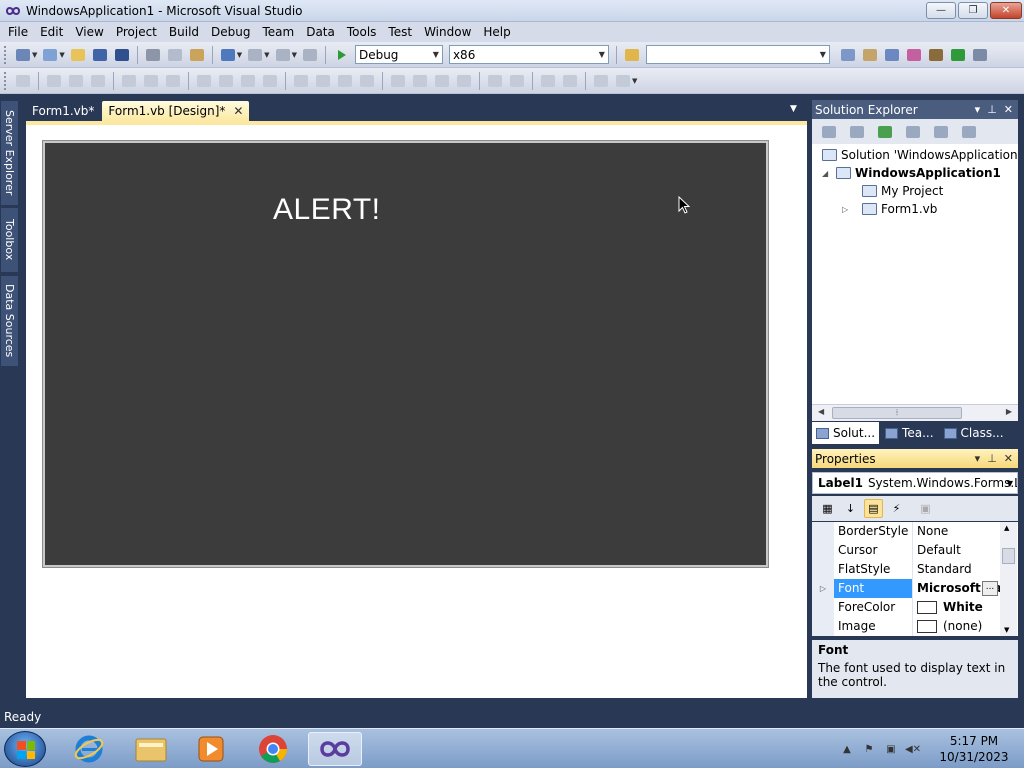  I want to click on bring-to-front-icon, so click(548, 81).